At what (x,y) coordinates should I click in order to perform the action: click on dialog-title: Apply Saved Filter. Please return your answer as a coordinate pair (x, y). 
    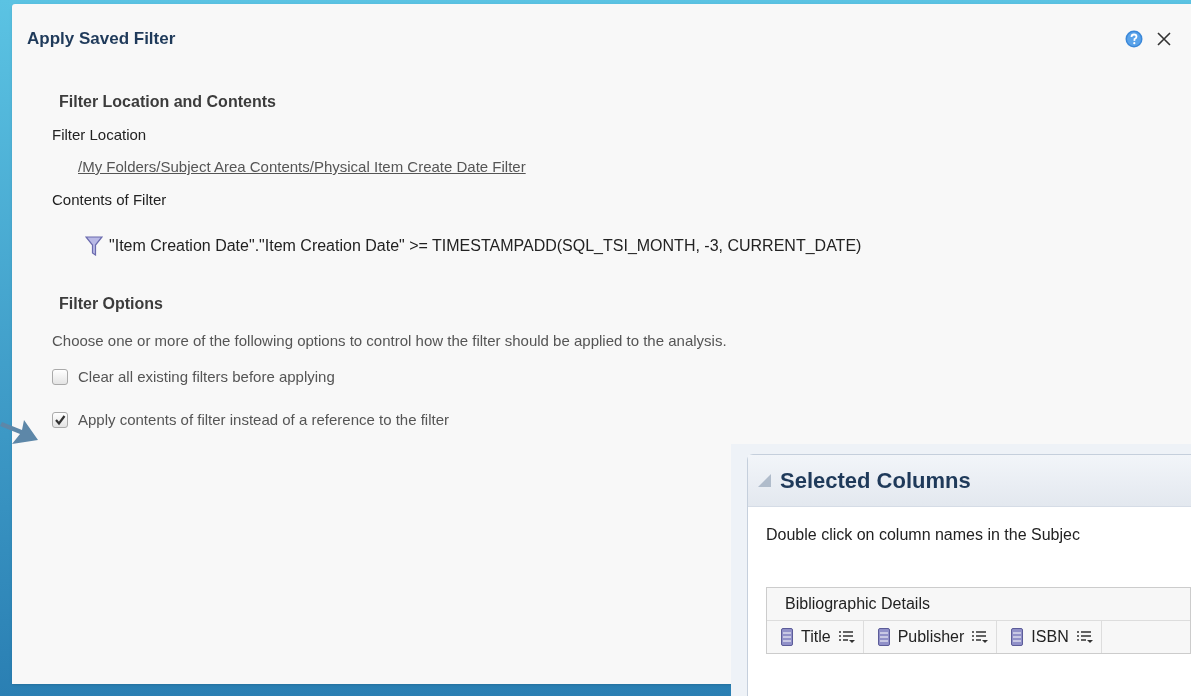
    Looking at the image, I should click on (101, 39).